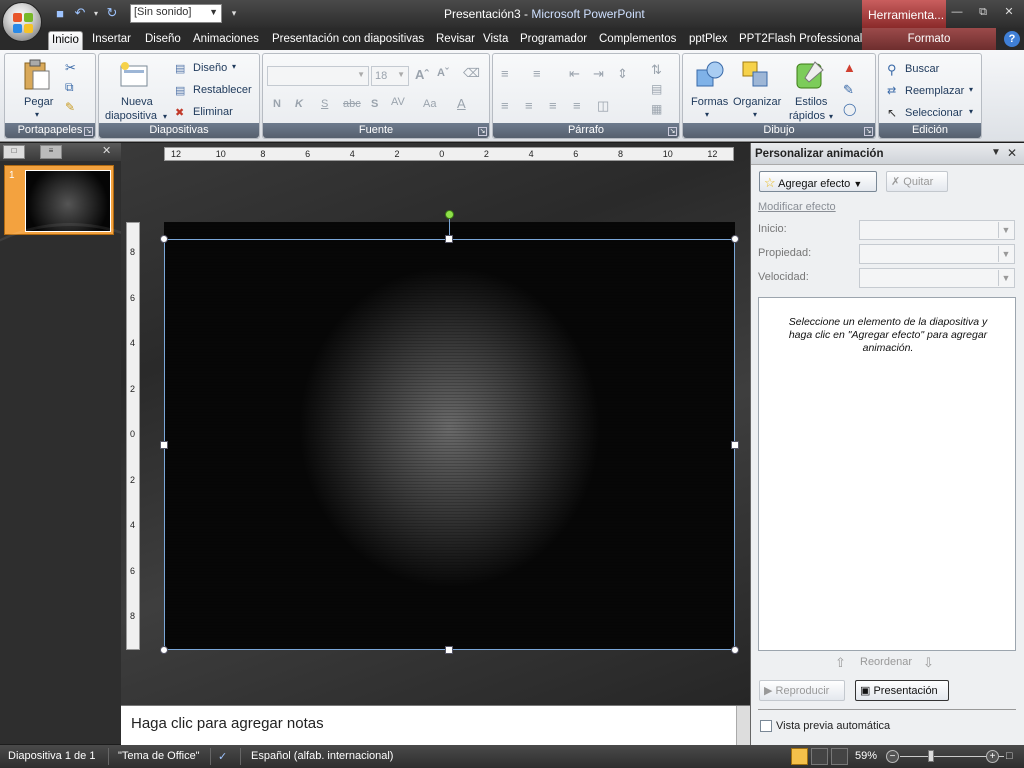  Describe the element at coordinates (398, 102) in the screenshot. I see `char-spacing-icon: AV` at that location.